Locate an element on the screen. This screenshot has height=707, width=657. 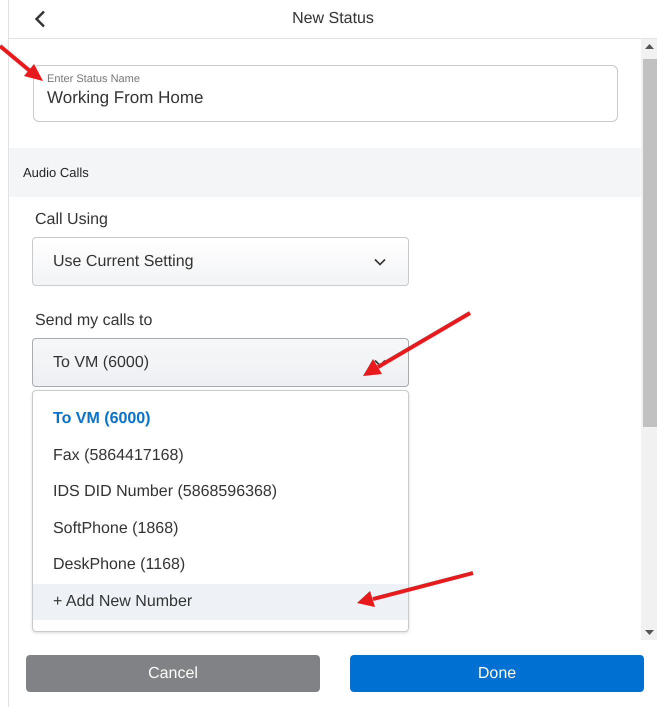
field-label: Send my calls to is located at coordinates (94, 321).